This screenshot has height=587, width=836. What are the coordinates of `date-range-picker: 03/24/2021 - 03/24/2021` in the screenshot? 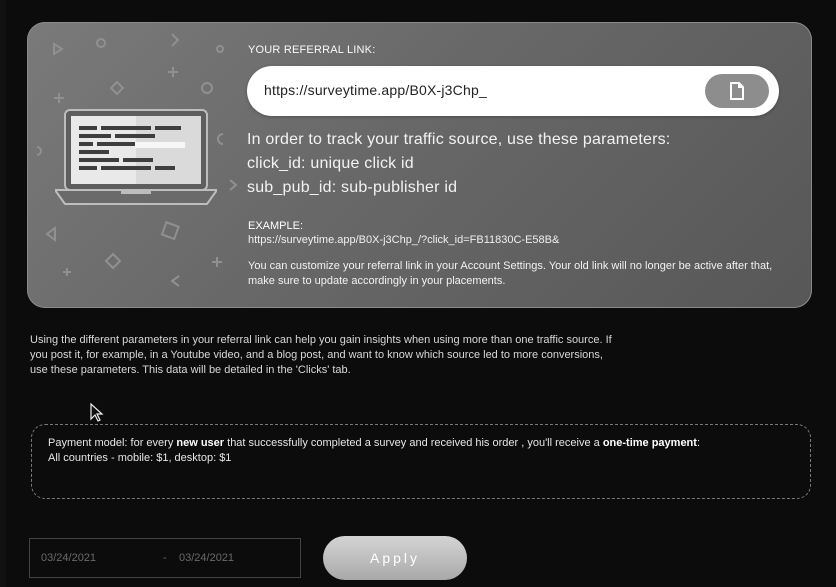 It's located at (165, 558).